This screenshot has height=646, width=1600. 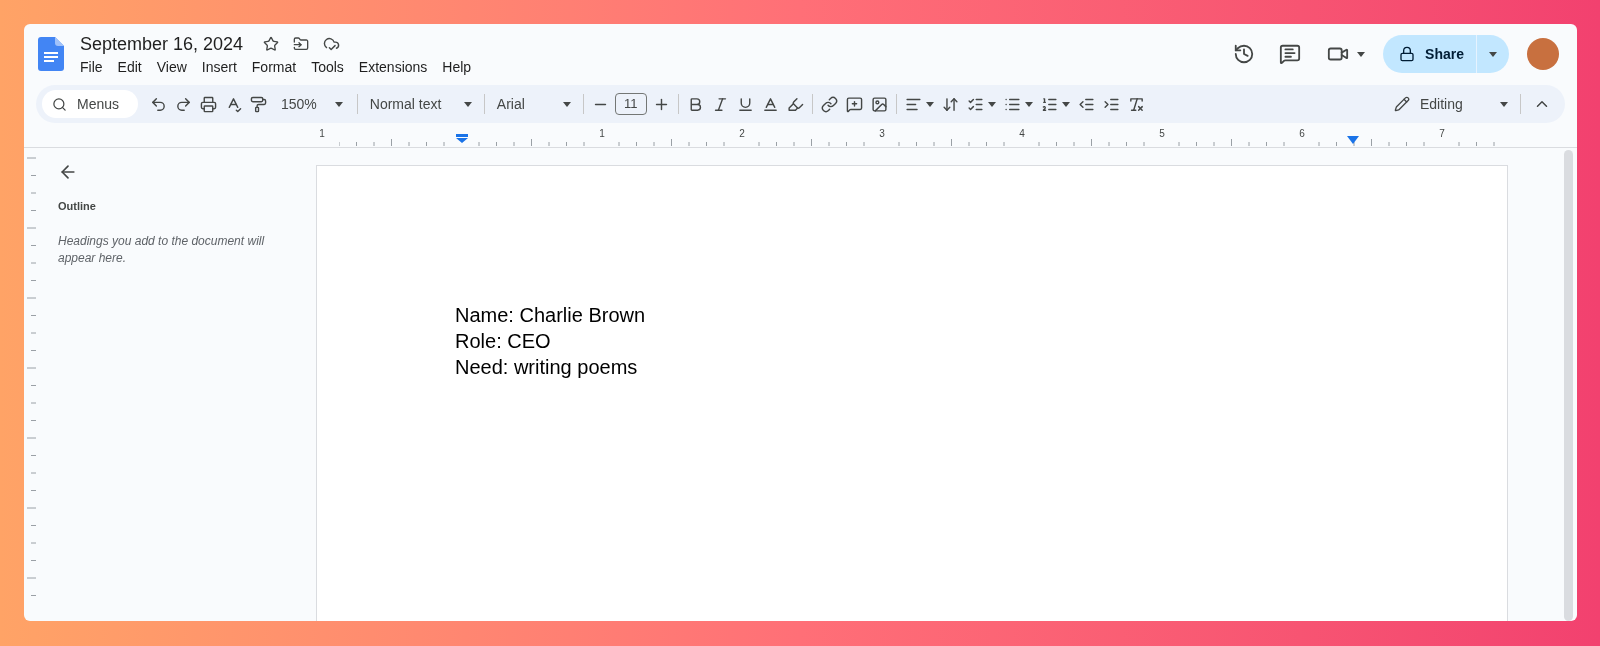 What do you see at coordinates (332, 43) in the screenshot?
I see `cloud-check-icon` at bounding box center [332, 43].